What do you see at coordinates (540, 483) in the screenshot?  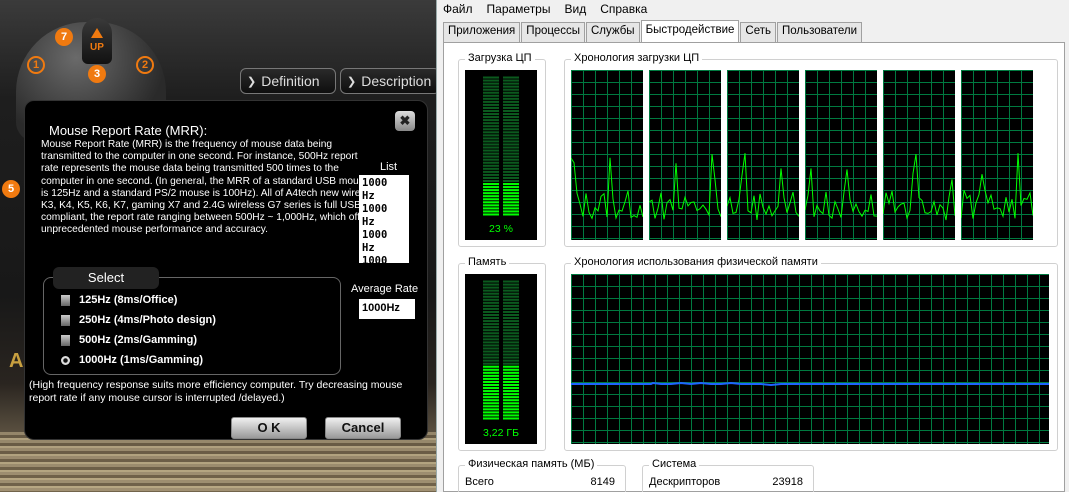 I see `physical-memory-stats: Всего 8149` at bounding box center [540, 483].